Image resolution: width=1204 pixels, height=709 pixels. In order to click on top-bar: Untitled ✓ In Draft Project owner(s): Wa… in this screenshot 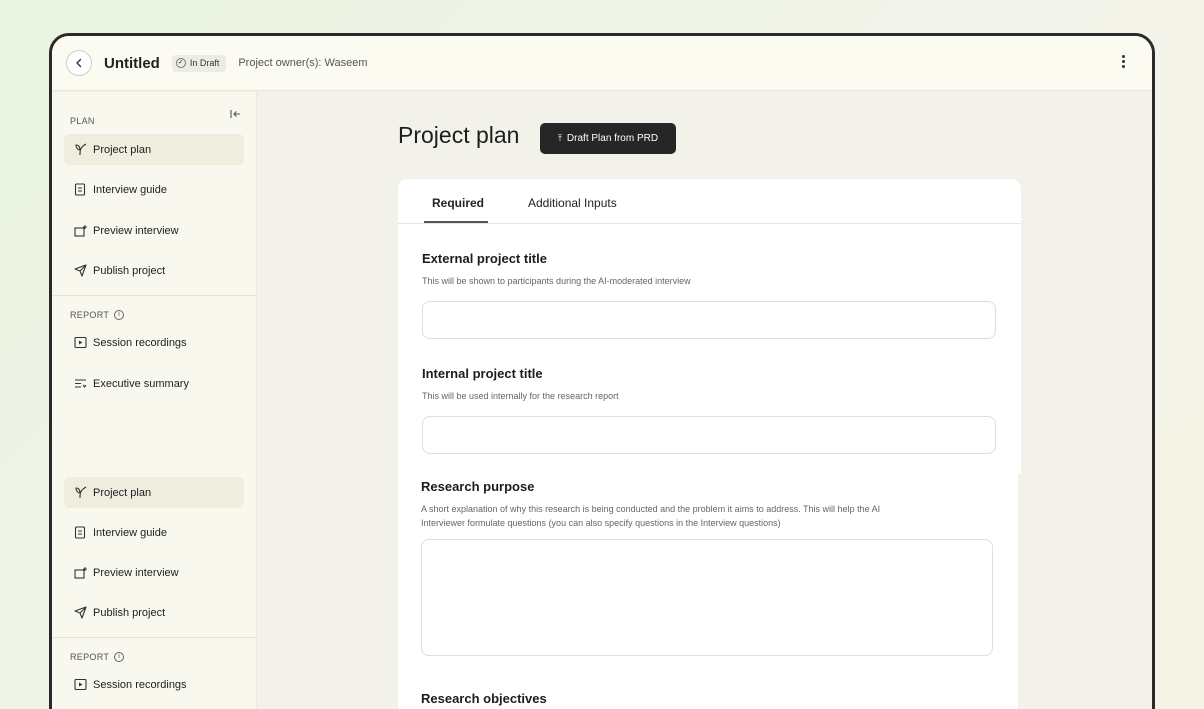, I will do `click(602, 63)`.